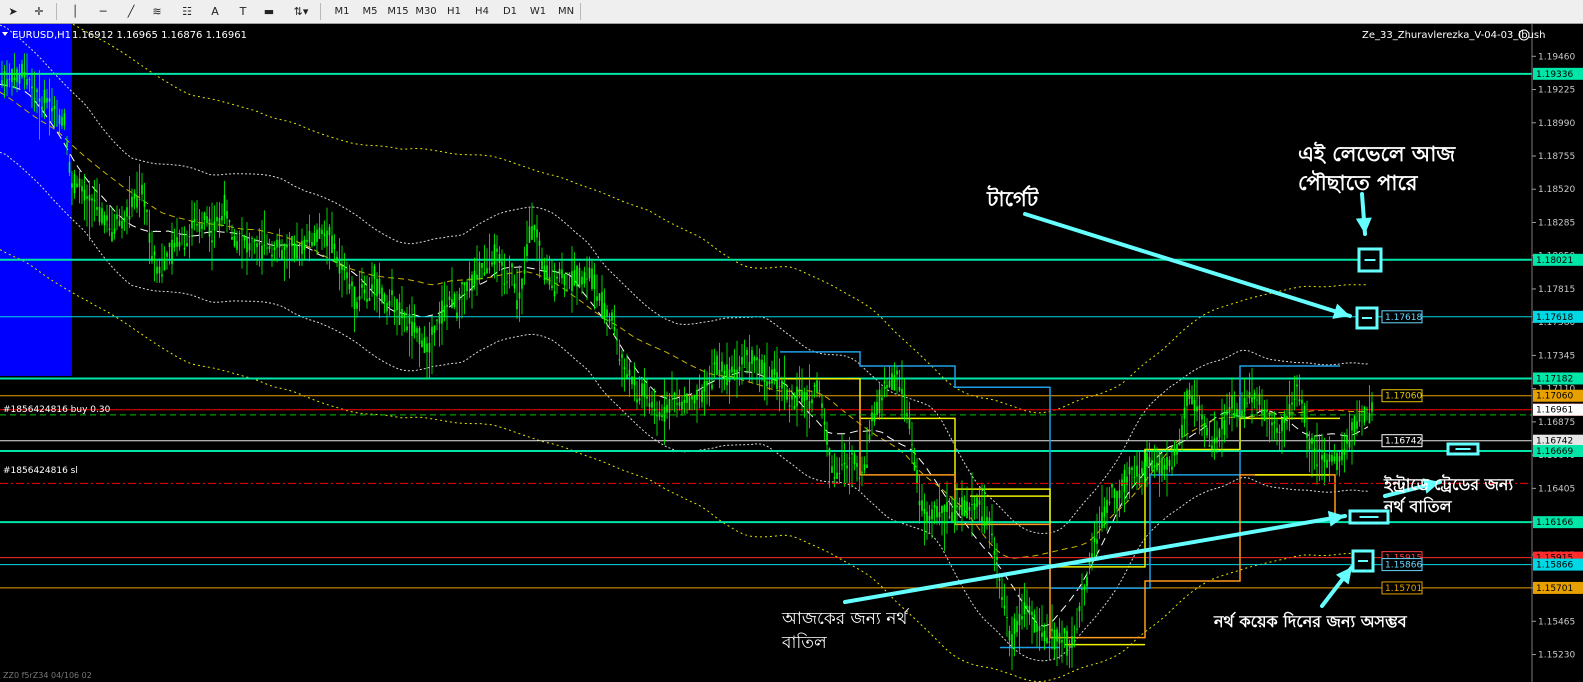  What do you see at coordinates (510, 11) in the screenshot?
I see `timeframe-d1: D1` at bounding box center [510, 11].